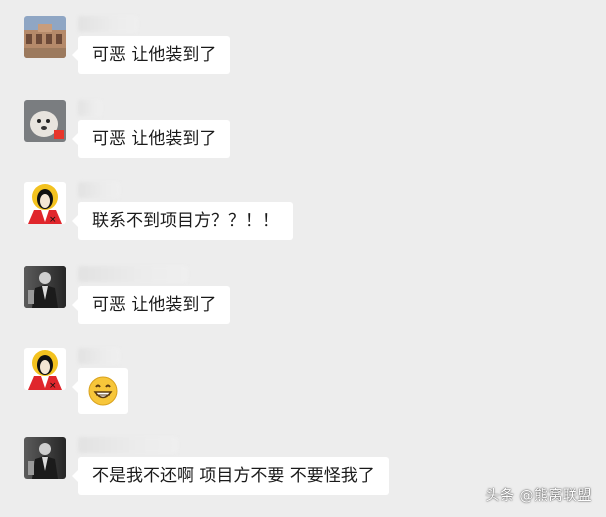 The height and width of the screenshot is (517, 606). I want to click on watermark-text: 头条 @熊窝联盟, so click(538, 496).